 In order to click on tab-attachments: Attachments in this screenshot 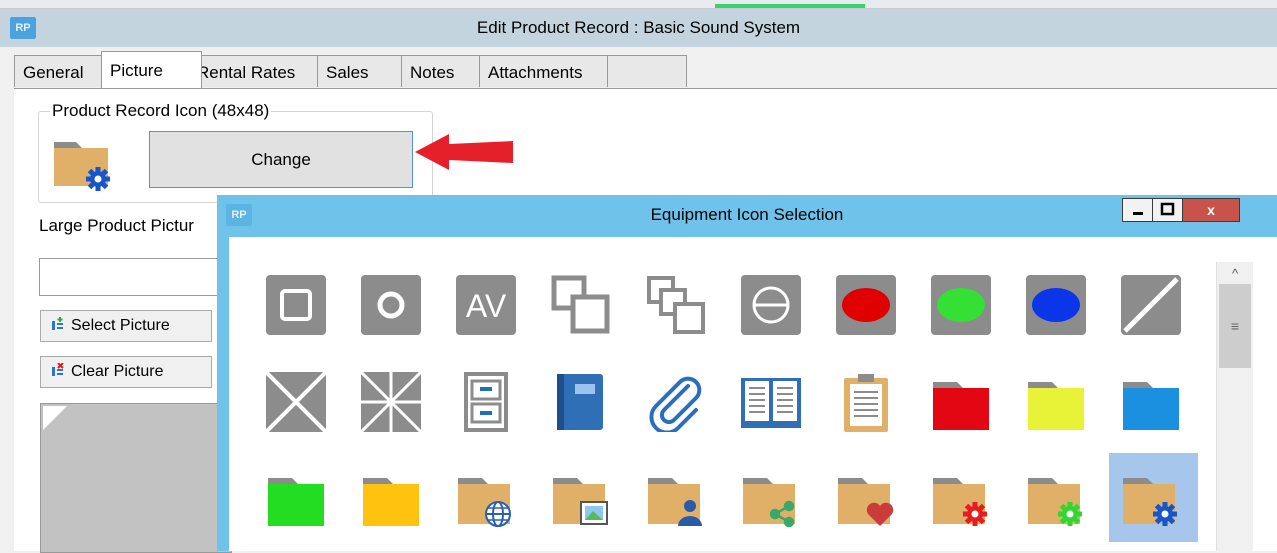, I will do `click(543, 71)`.